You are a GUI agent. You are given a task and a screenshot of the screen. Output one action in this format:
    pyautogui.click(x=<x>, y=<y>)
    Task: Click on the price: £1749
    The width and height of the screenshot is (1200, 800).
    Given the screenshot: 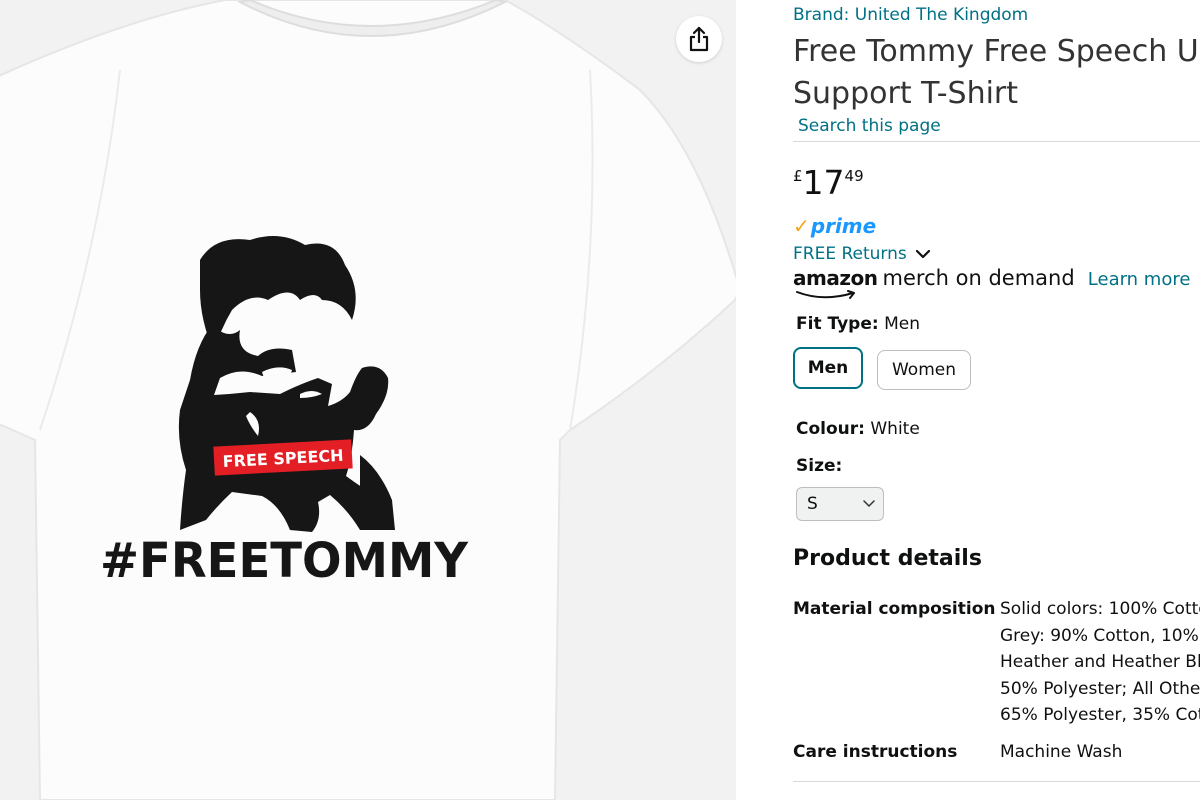 What is the action you would take?
    pyautogui.click(x=828, y=182)
    